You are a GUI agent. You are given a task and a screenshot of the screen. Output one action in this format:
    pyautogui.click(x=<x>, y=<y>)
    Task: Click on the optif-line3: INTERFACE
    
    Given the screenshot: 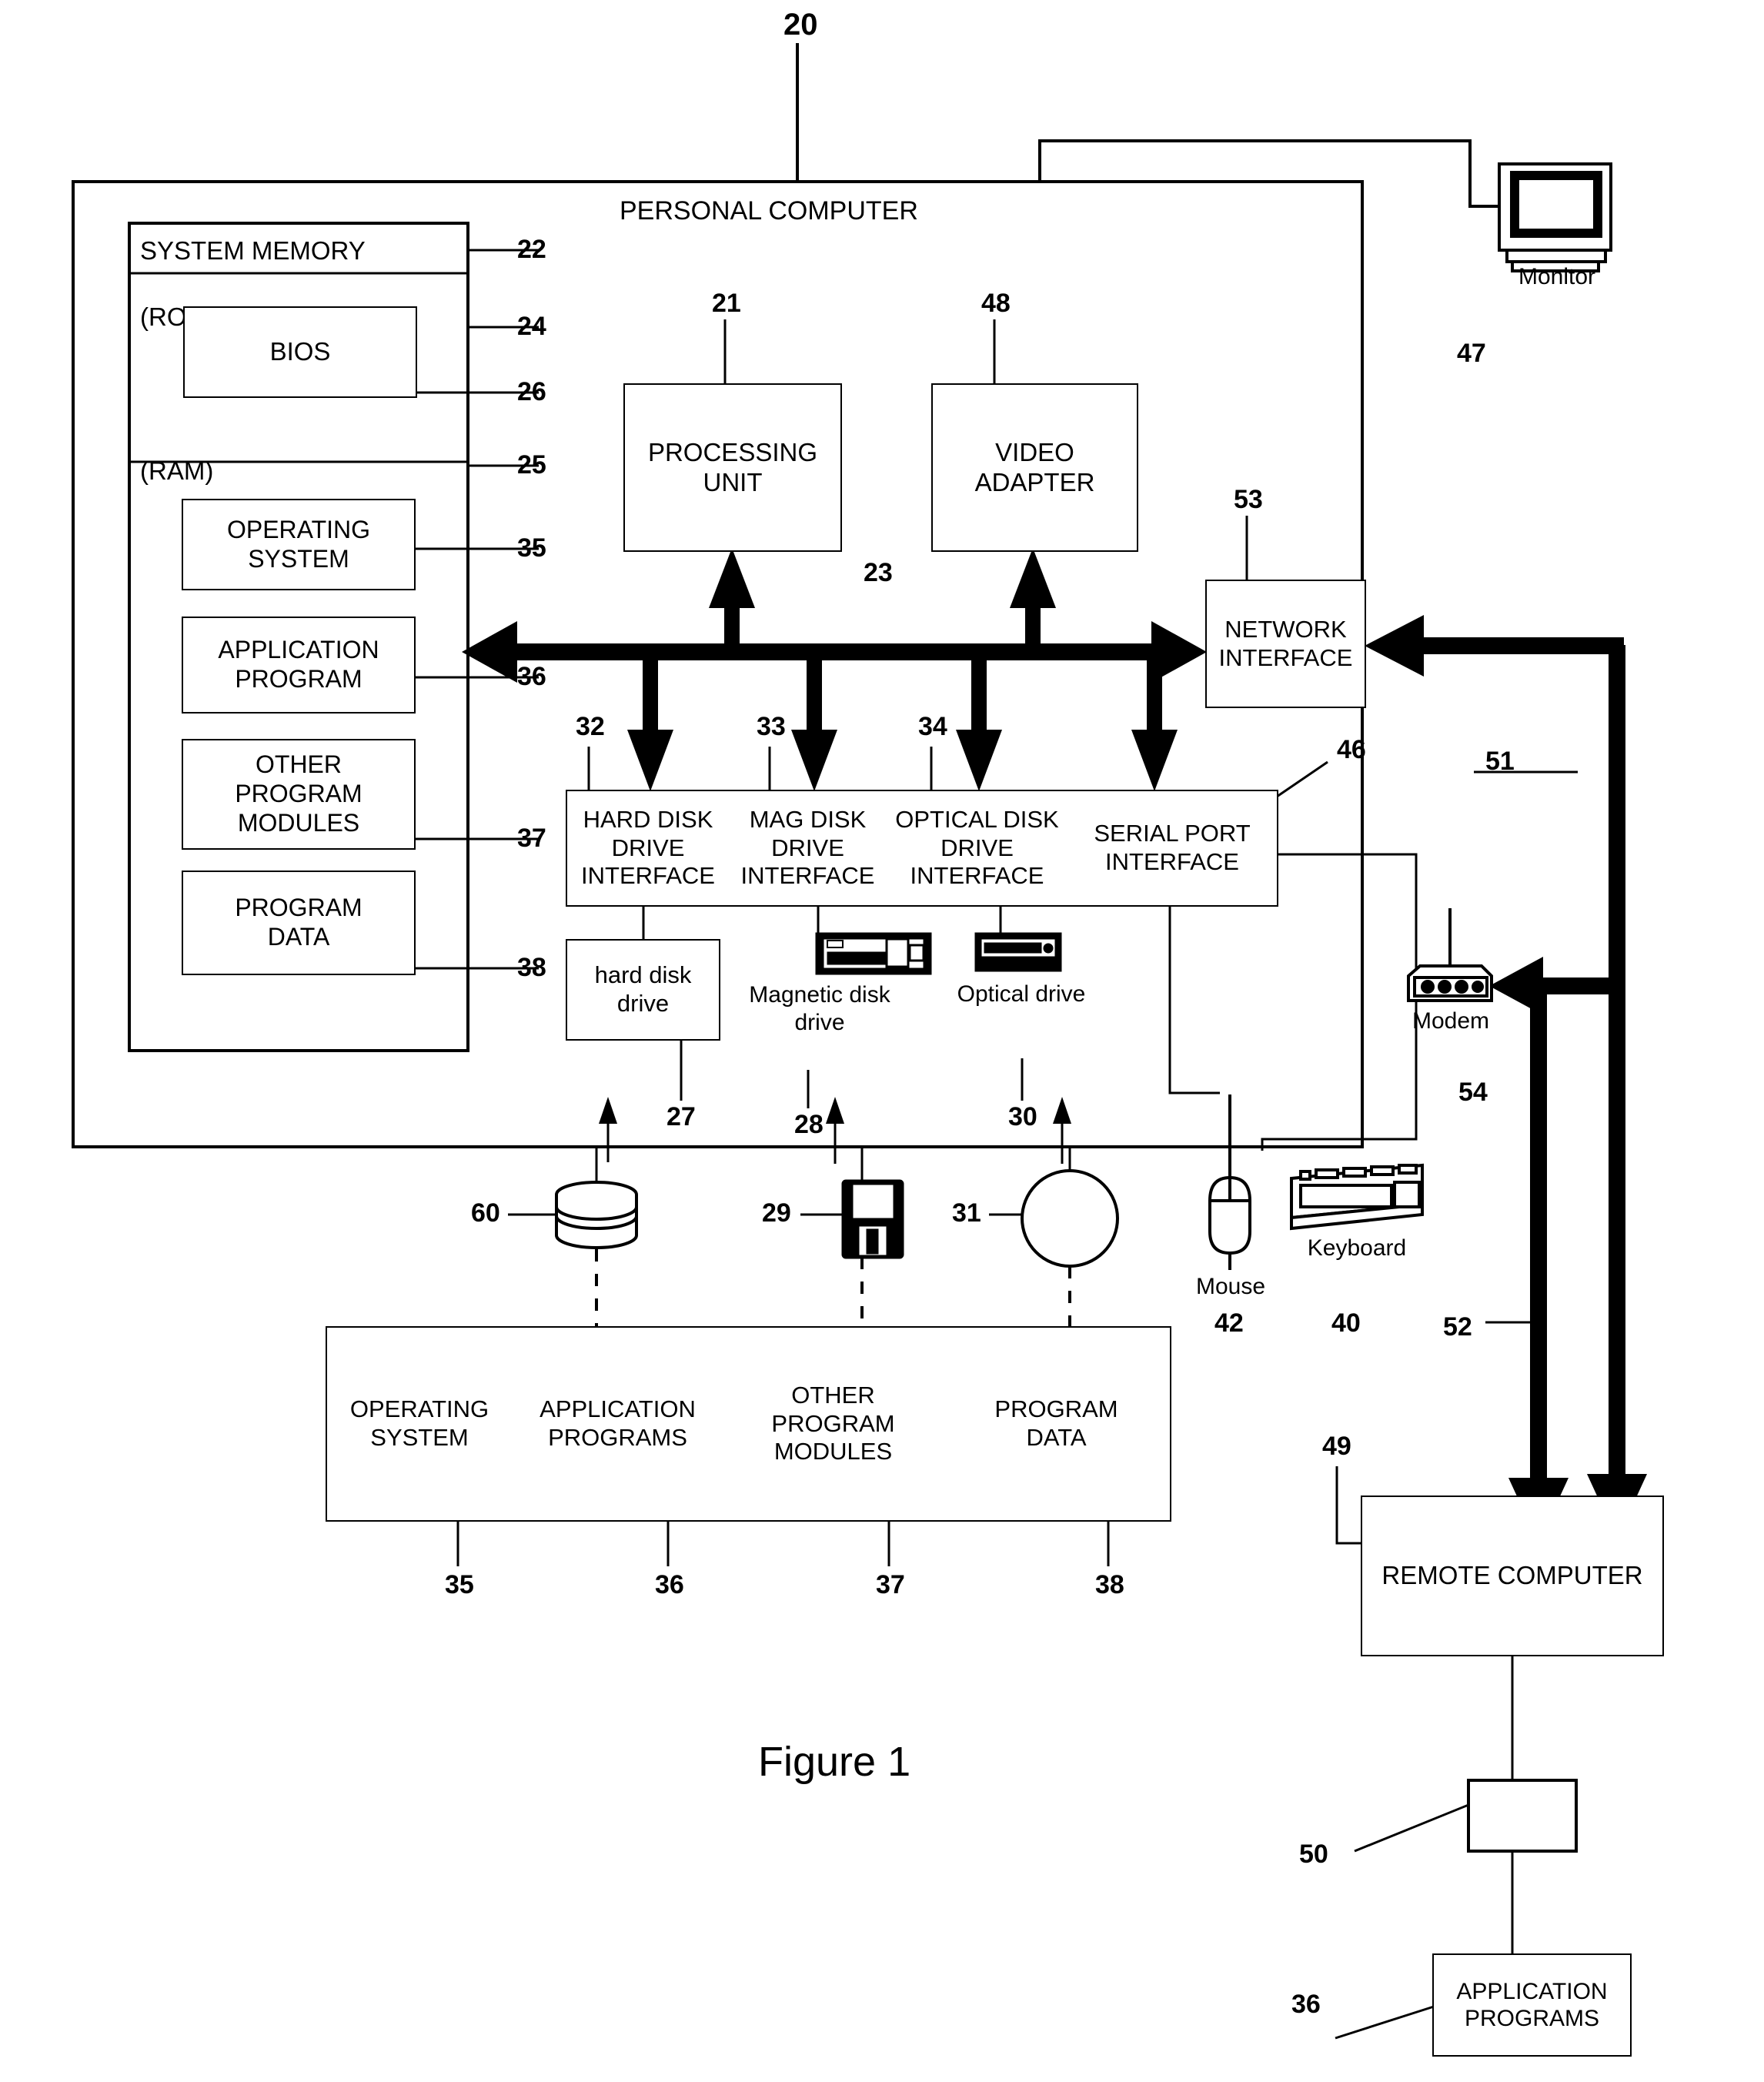 What is the action you would take?
    pyautogui.click(x=977, y=876)
    